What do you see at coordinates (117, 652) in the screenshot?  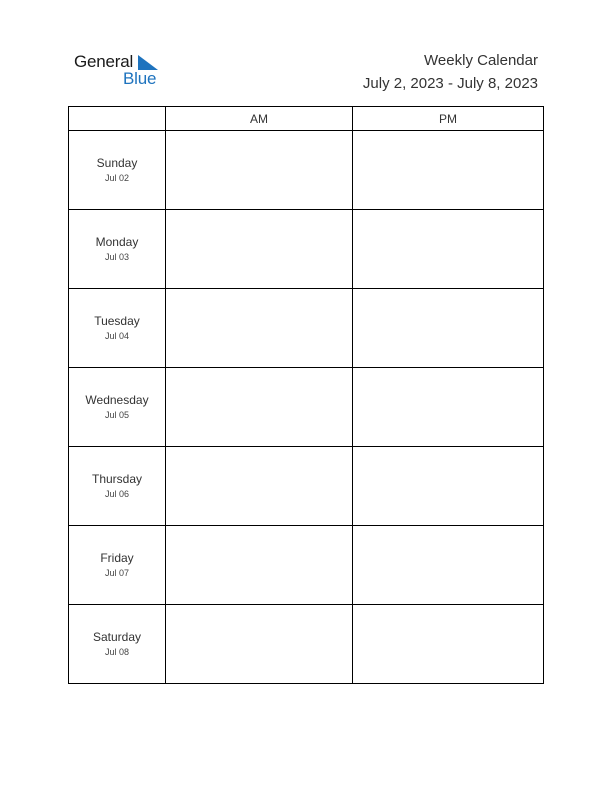 I see `day-date: Jul 08` at bounding box center [117, 652].